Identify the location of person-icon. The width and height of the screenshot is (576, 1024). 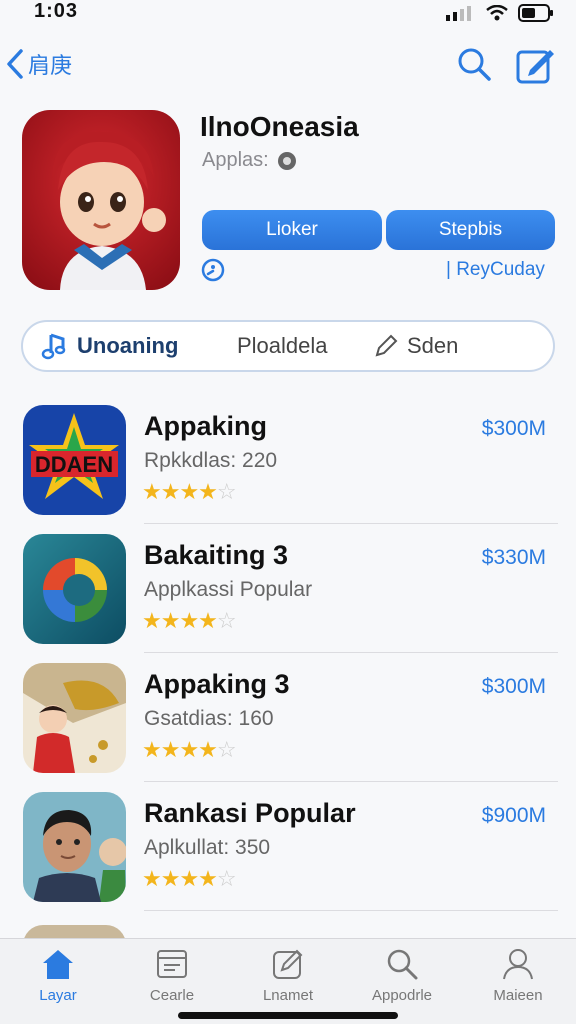
(518, 964).